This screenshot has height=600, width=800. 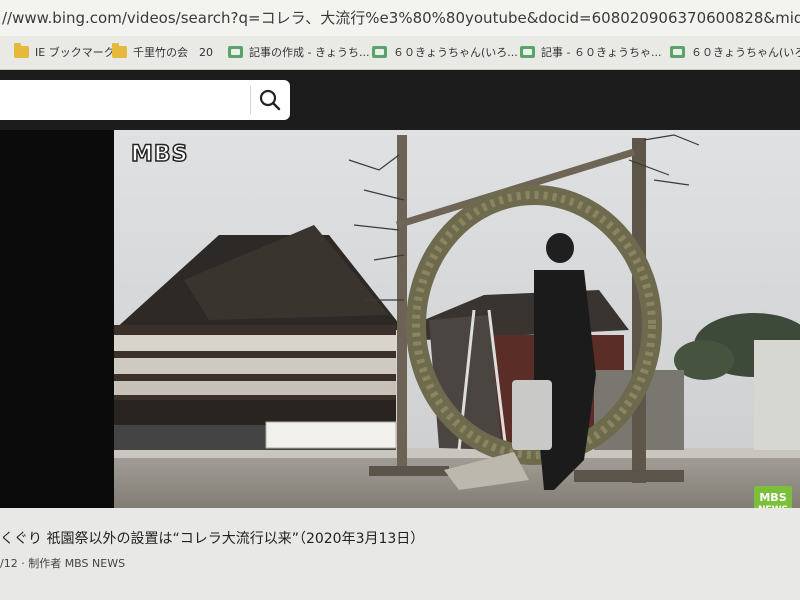 I want to click on bookmark-ie-bookmarks: IE ブックマーク, so click(x=64, y=52).